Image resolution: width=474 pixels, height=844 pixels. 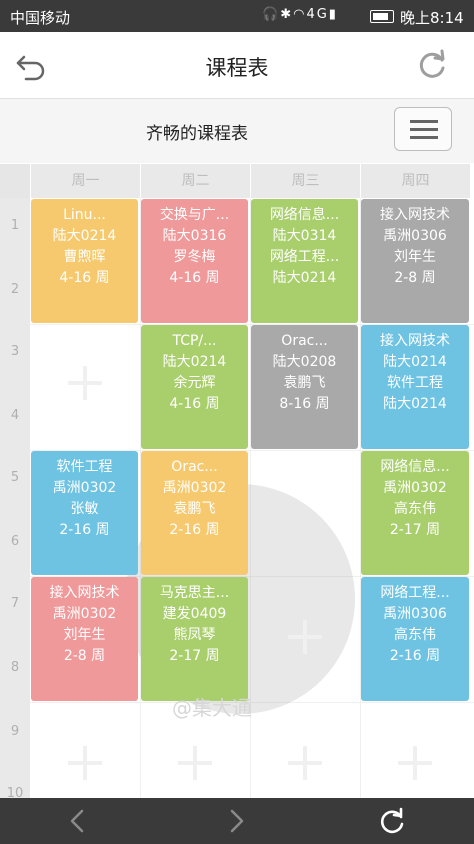 What do you see at coordinates (415, 383) in the screenshot?
I see `course-teacher: 软件工程` at bounding box center [415, 383].